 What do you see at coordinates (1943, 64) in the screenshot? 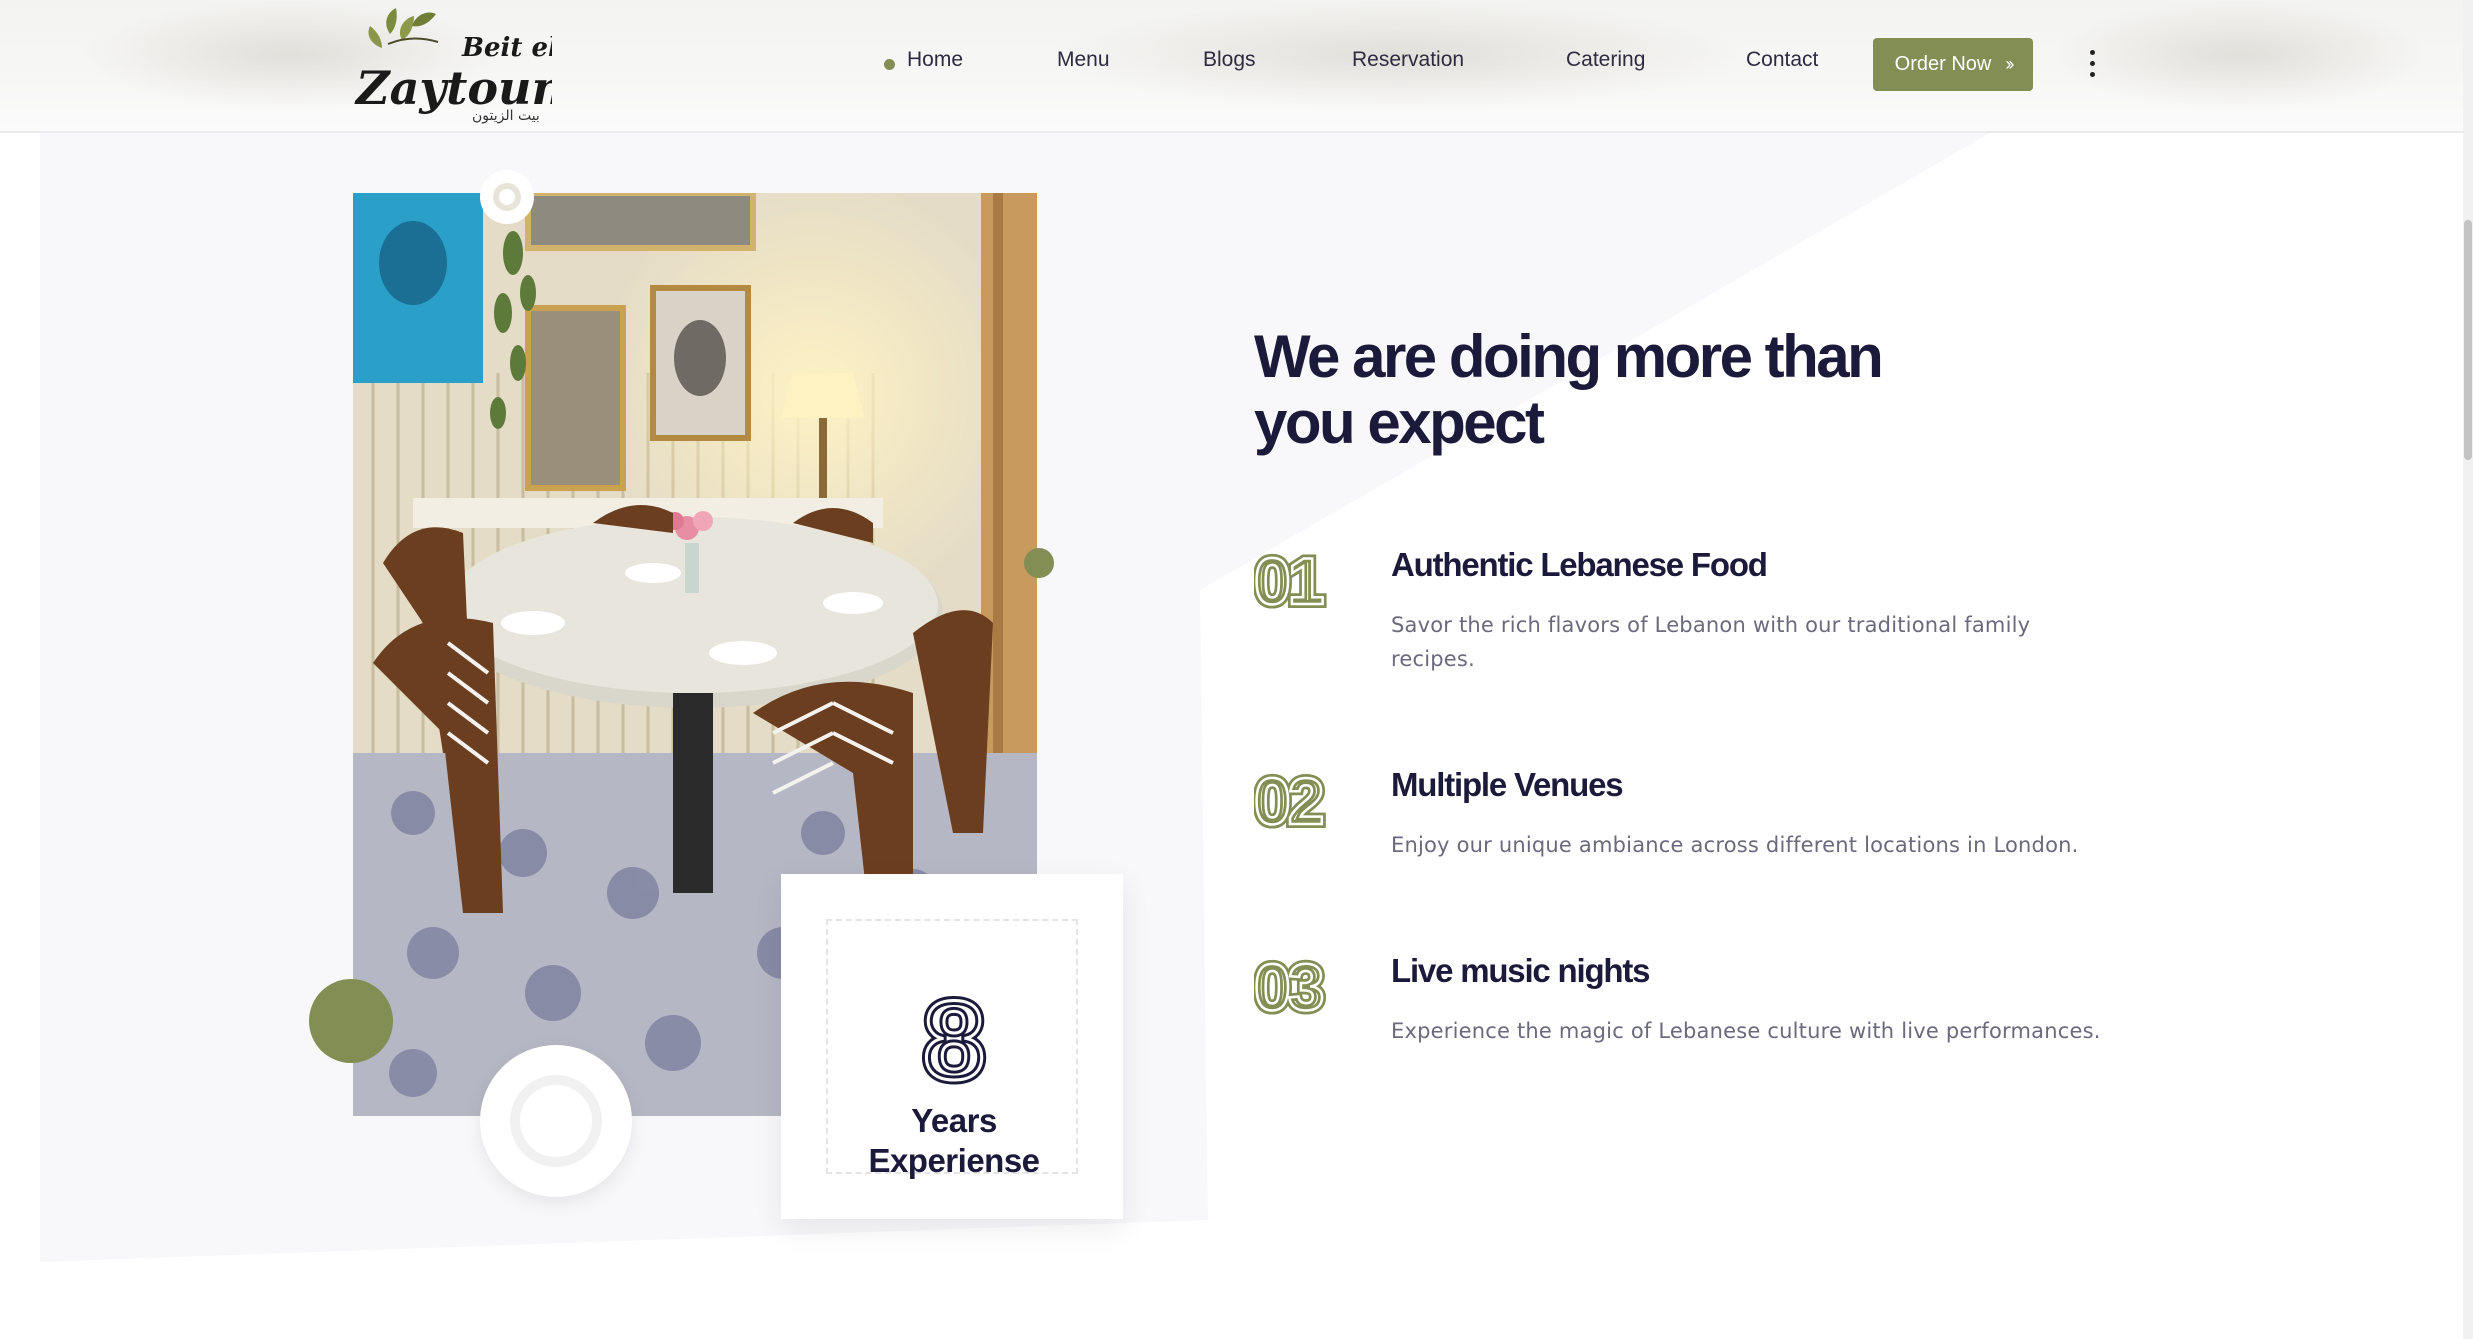
I see `order-now-label: Order Now` at bounding box center [1943, 64].